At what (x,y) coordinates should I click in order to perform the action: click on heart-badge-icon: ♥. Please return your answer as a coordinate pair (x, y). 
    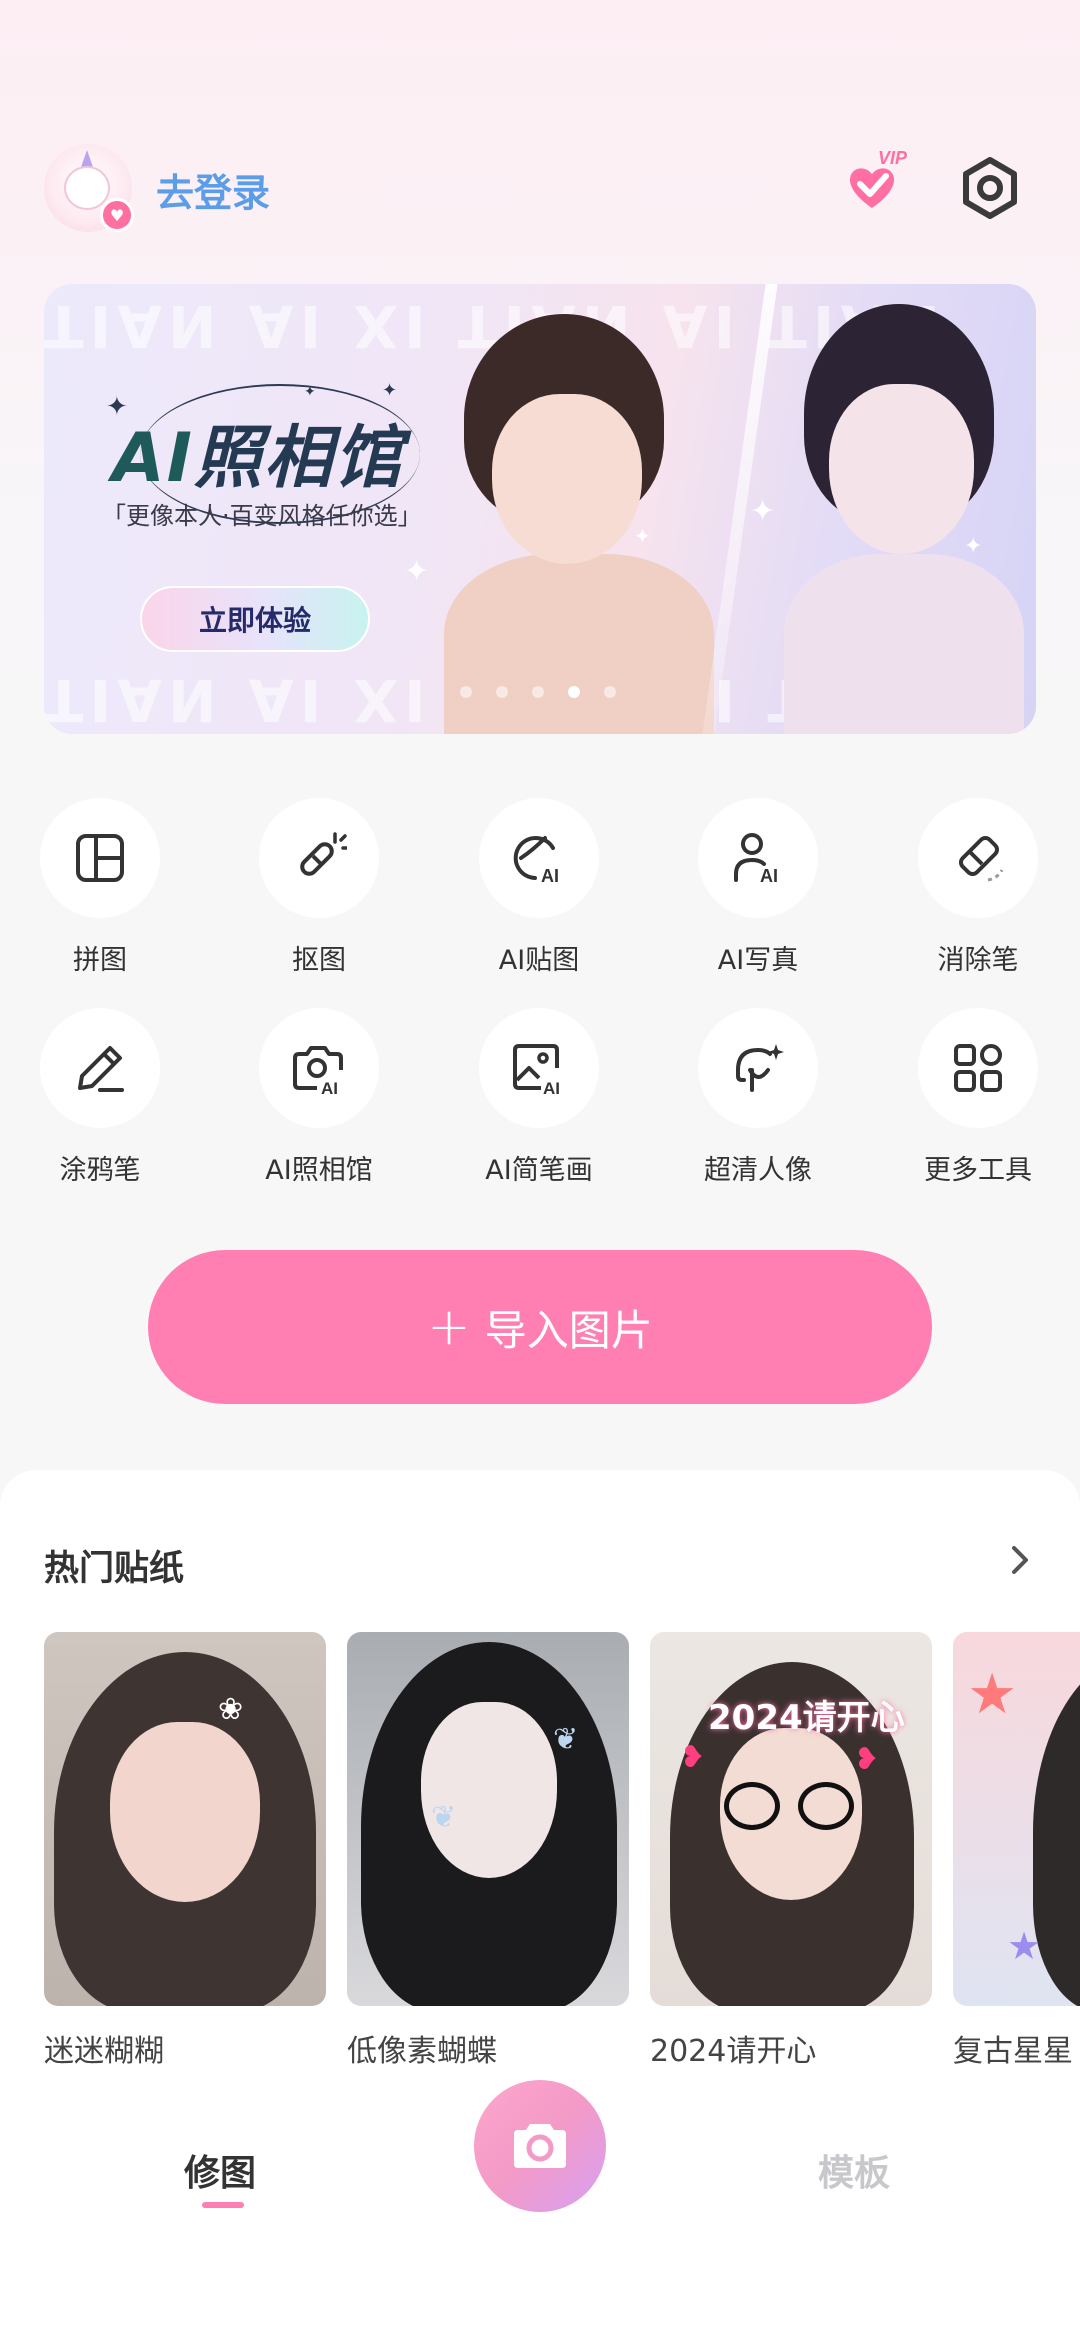
    Looking at the image, I should click on (117, 215).